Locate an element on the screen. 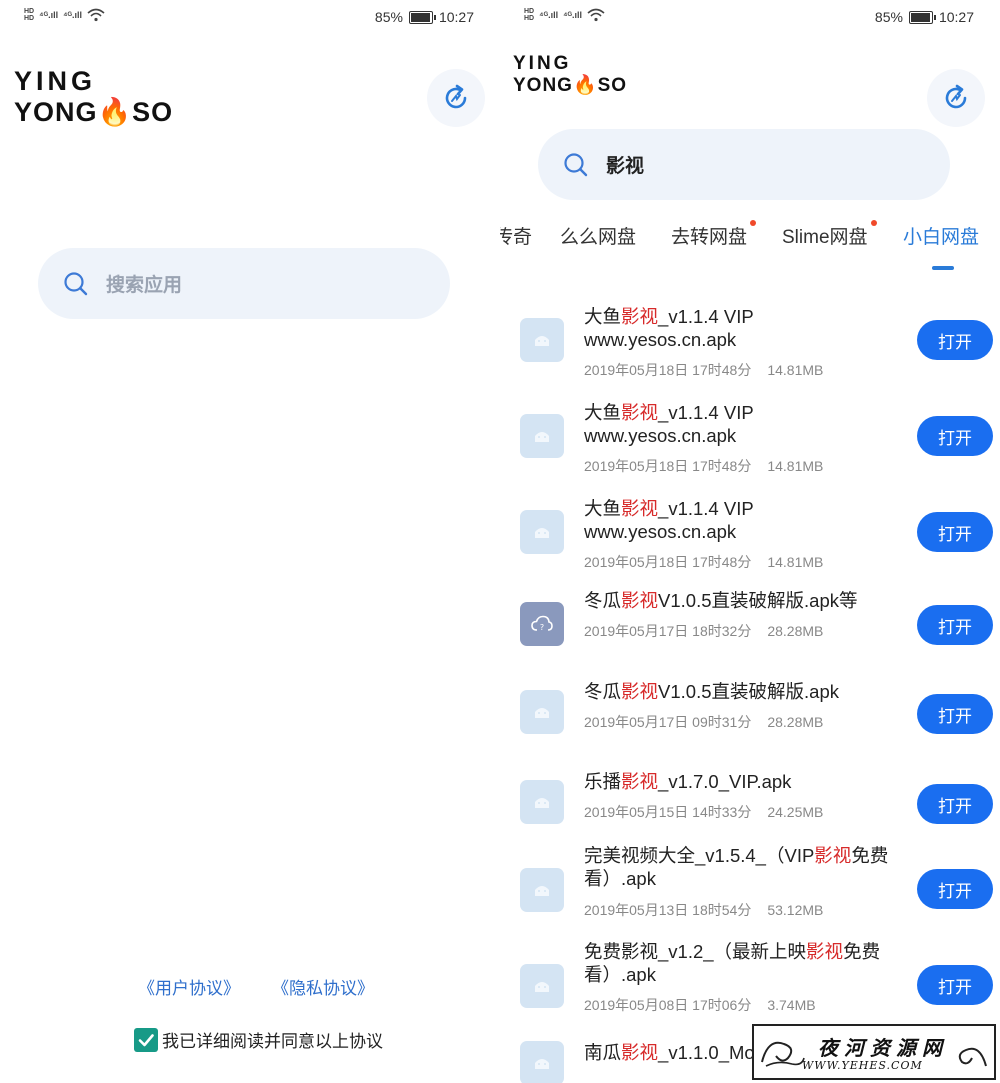 This screenshot has height=1083, width=1000. check-icon is located at coordinates (146, 1039).